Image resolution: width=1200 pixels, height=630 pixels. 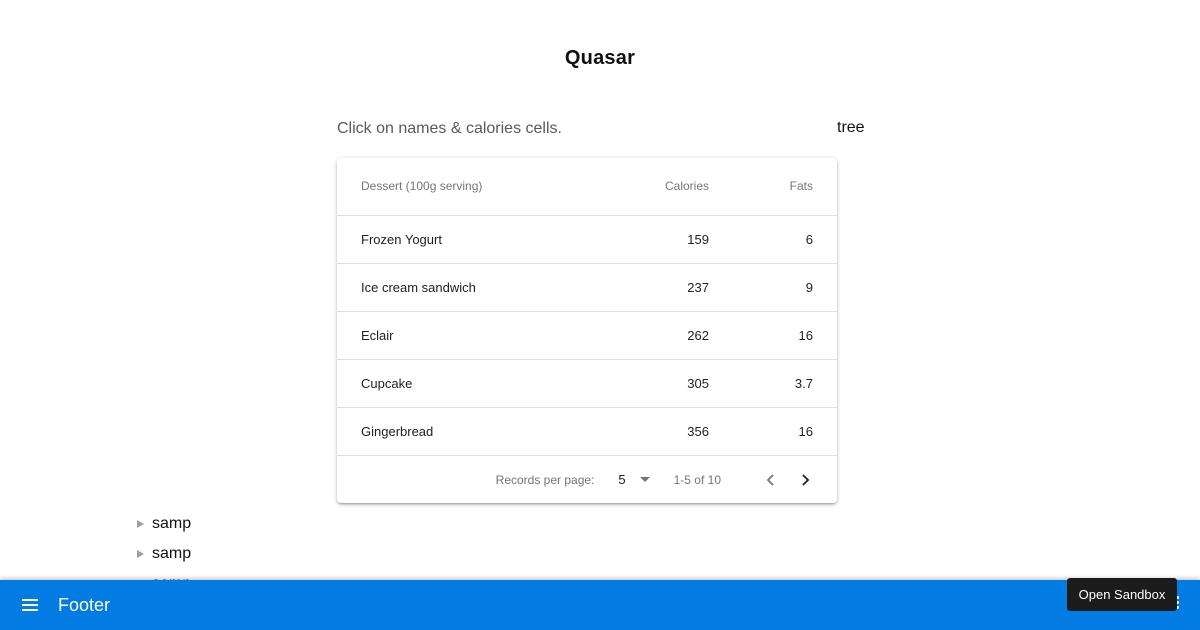 I want to click on page-title: Quasar, so click(x=600, y=58).